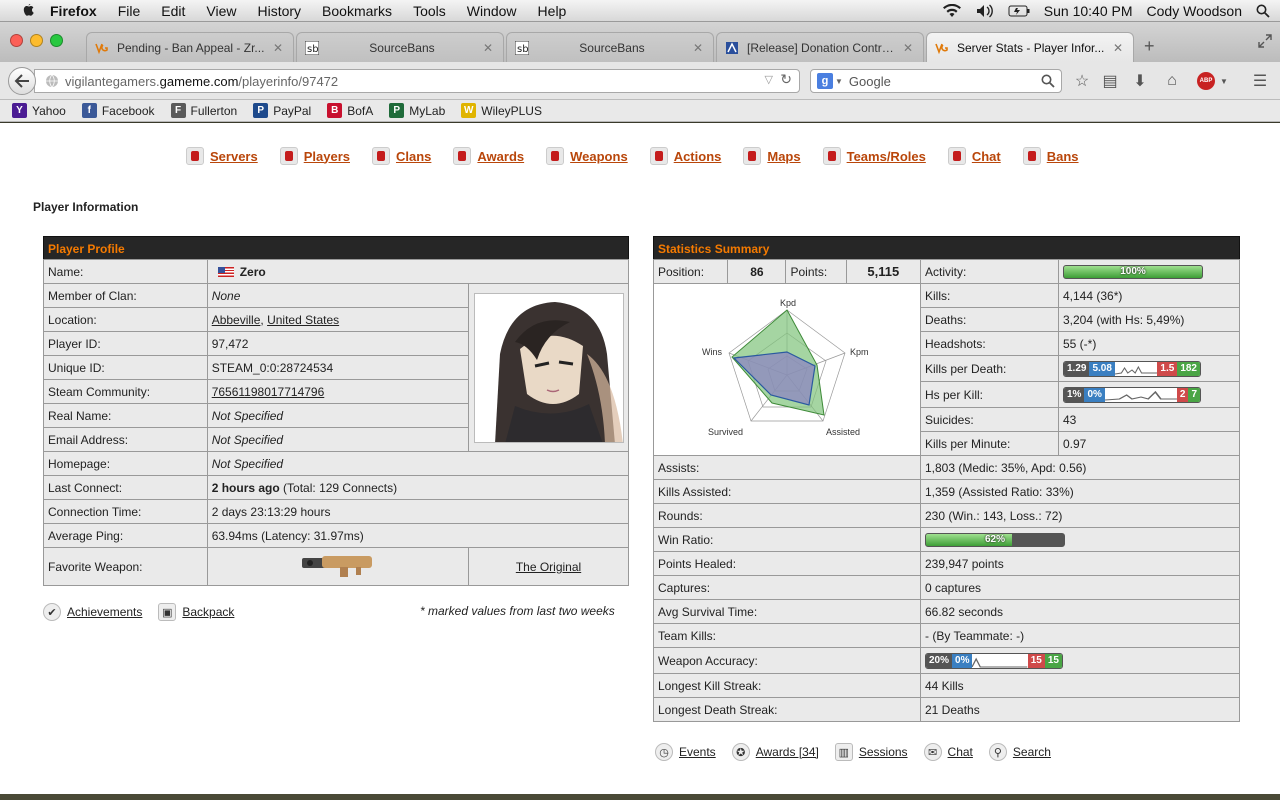 The image size is (1280, 800). Describe the element at coordinates (1263, 11) in the screenshot. I see `spotlight-search-icon` at that location.